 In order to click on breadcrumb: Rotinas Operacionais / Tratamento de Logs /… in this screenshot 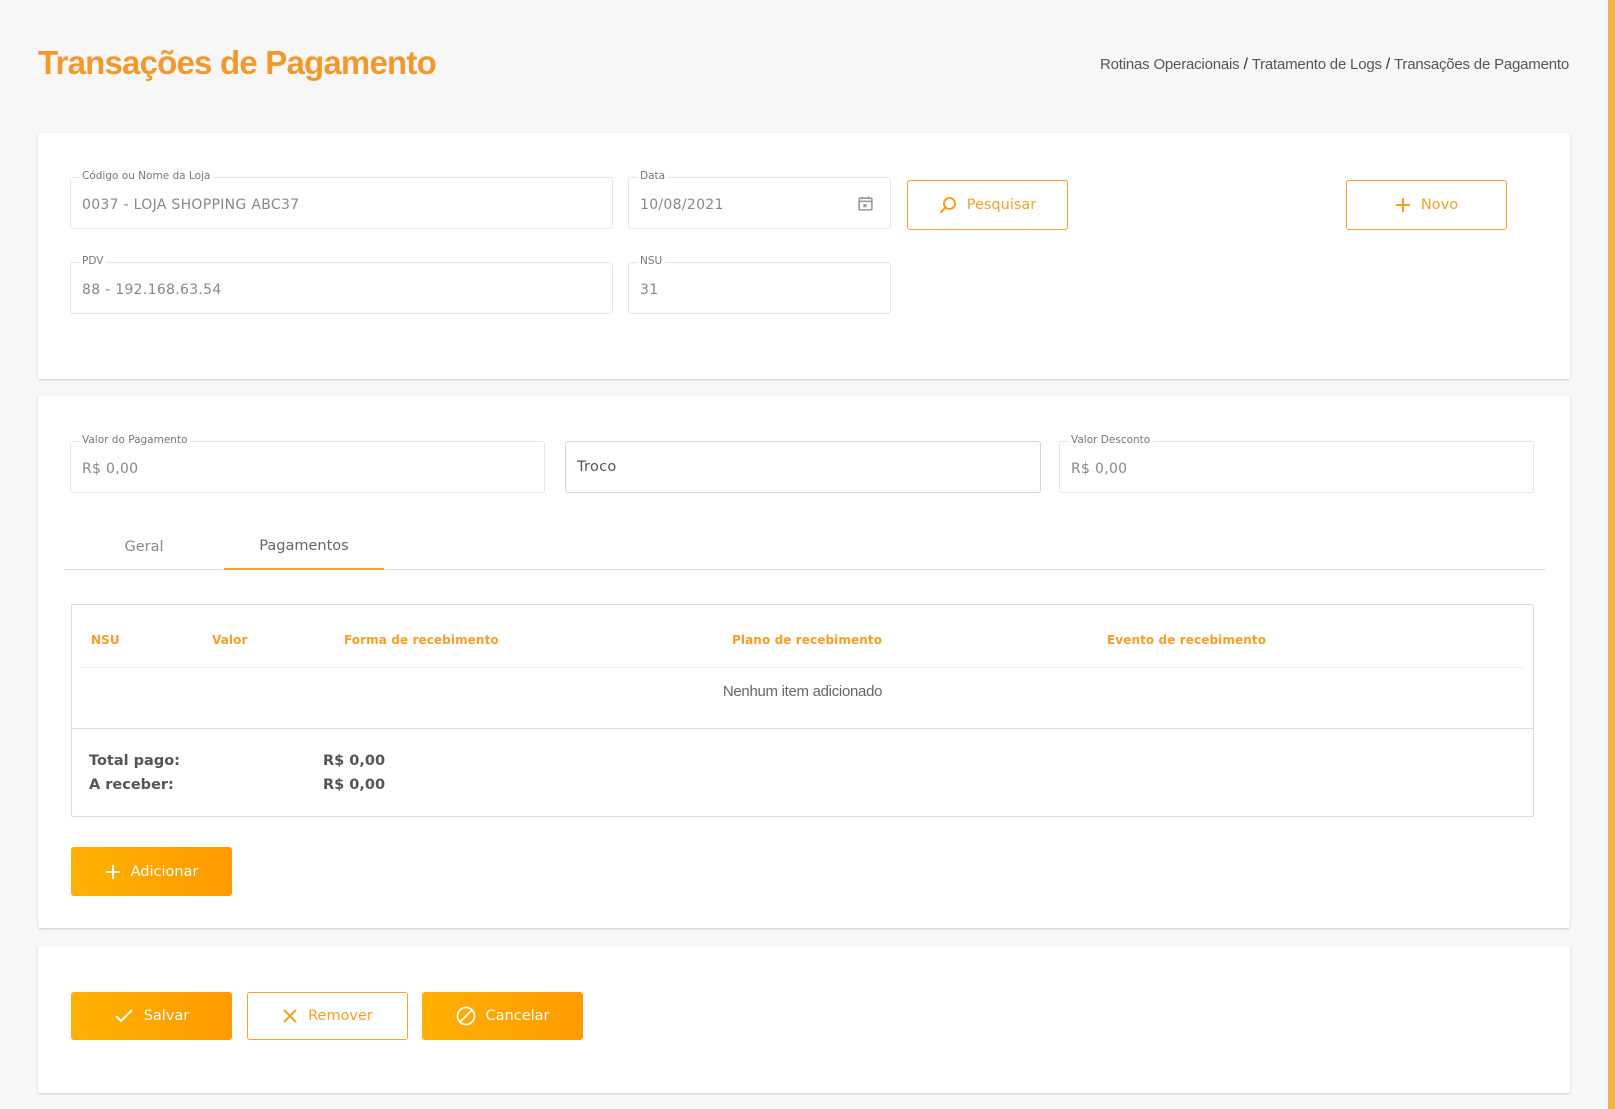, I will do `click(1334, 65)`.